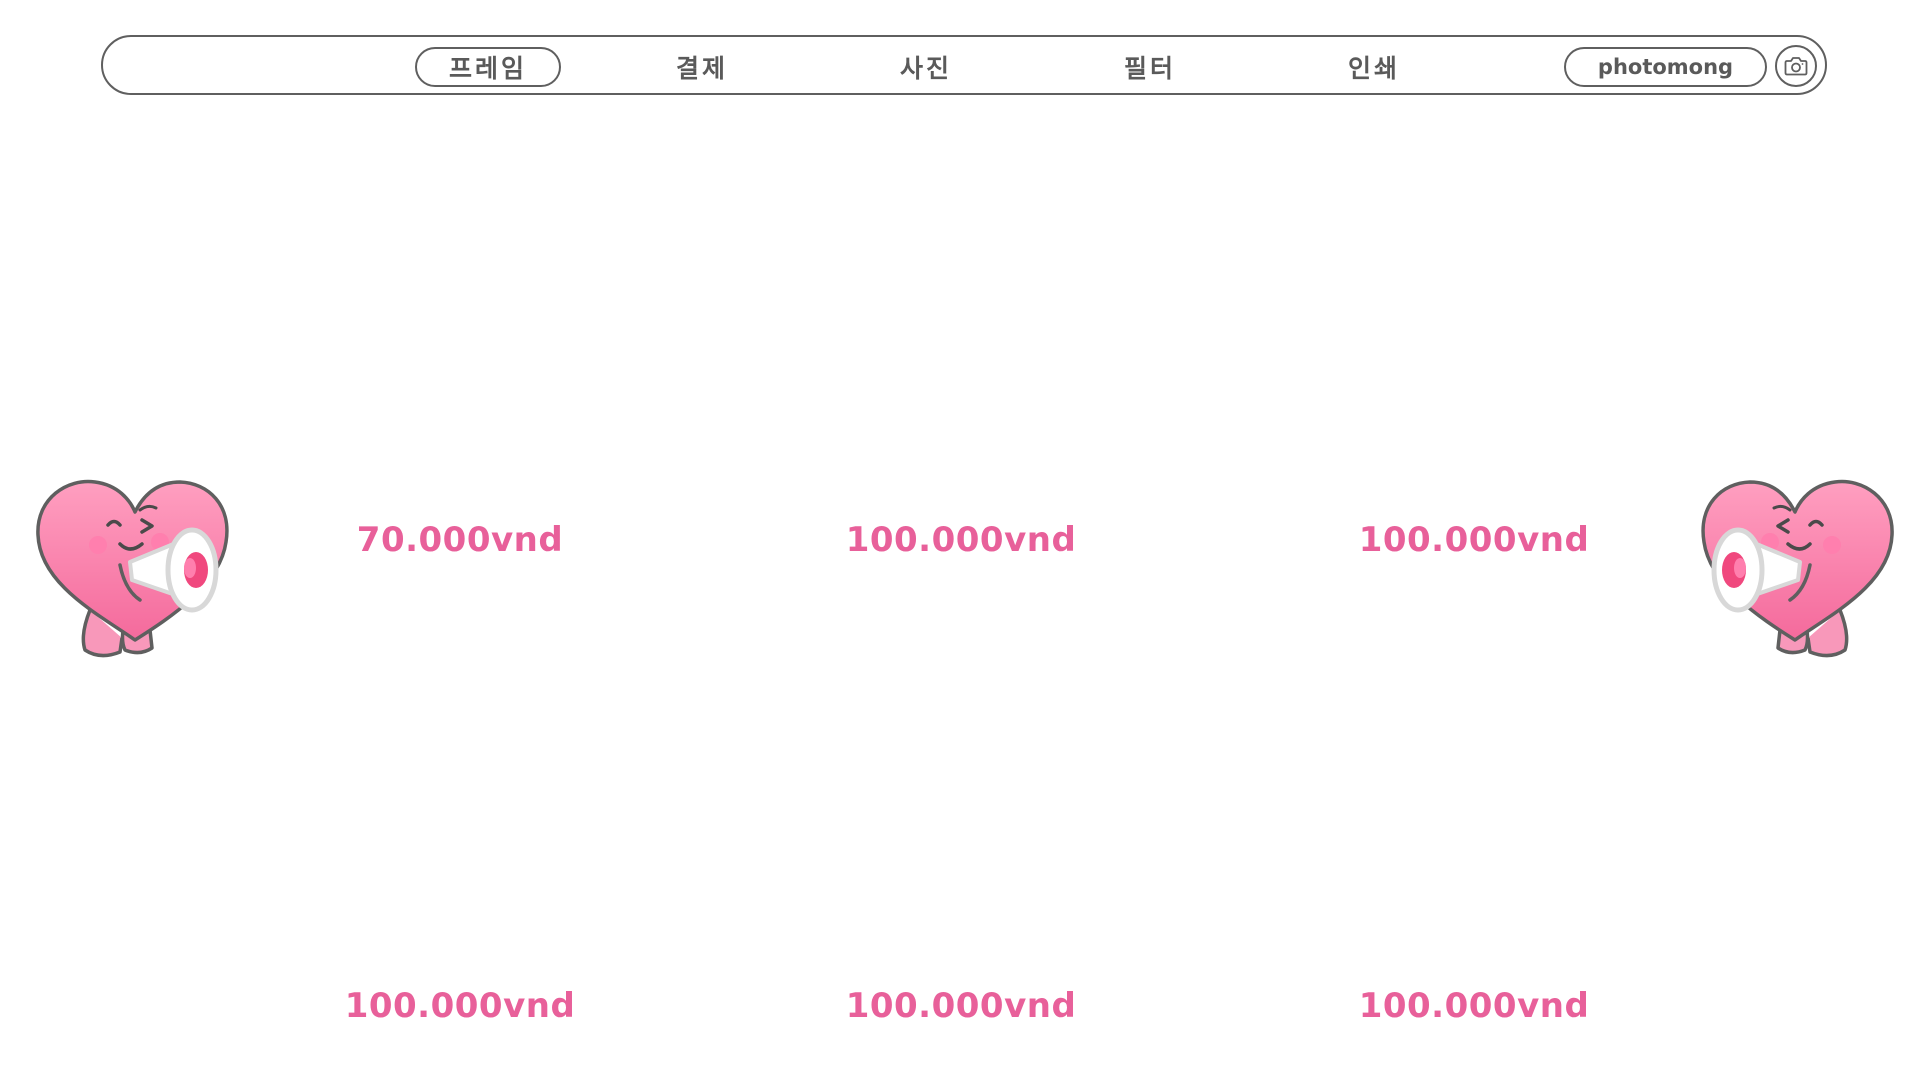  What do you see at coordinates (132, 568) in the screenshot?
I see `heart-megaphone-mascot-left` at bounding box center [132, 568].